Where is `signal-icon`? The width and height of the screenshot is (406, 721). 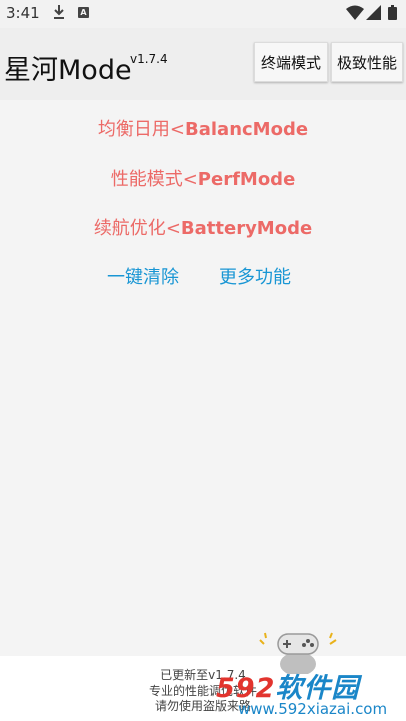
signal-icon is located at coordinates (373, 12).